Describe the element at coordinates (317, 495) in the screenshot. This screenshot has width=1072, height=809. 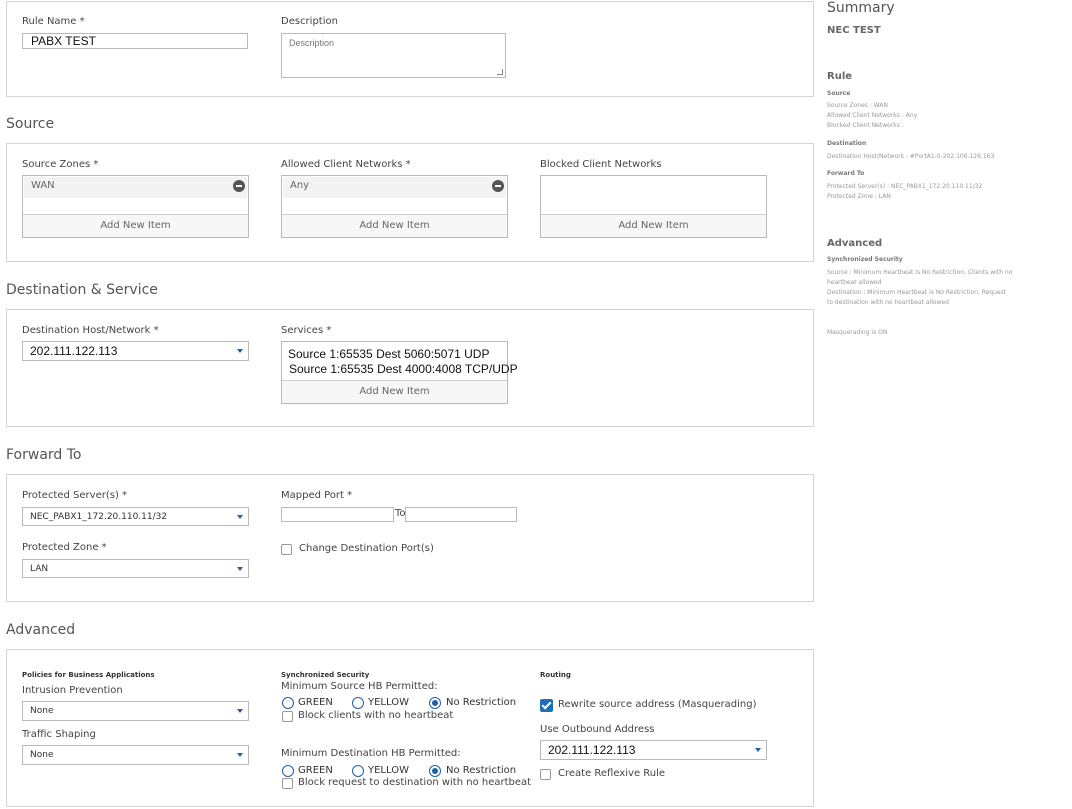
I see `mapped-port-label: Mapped Port *` at that location.